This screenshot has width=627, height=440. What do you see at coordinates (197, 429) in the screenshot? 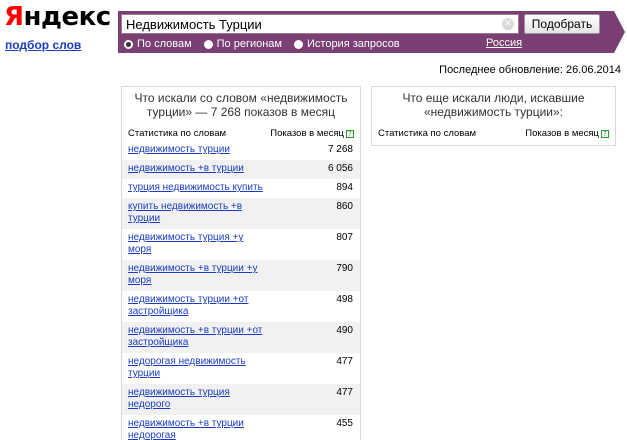
I see `keyword-link: недвижимость +в турции недорогая` at bounding box center [197, 429].